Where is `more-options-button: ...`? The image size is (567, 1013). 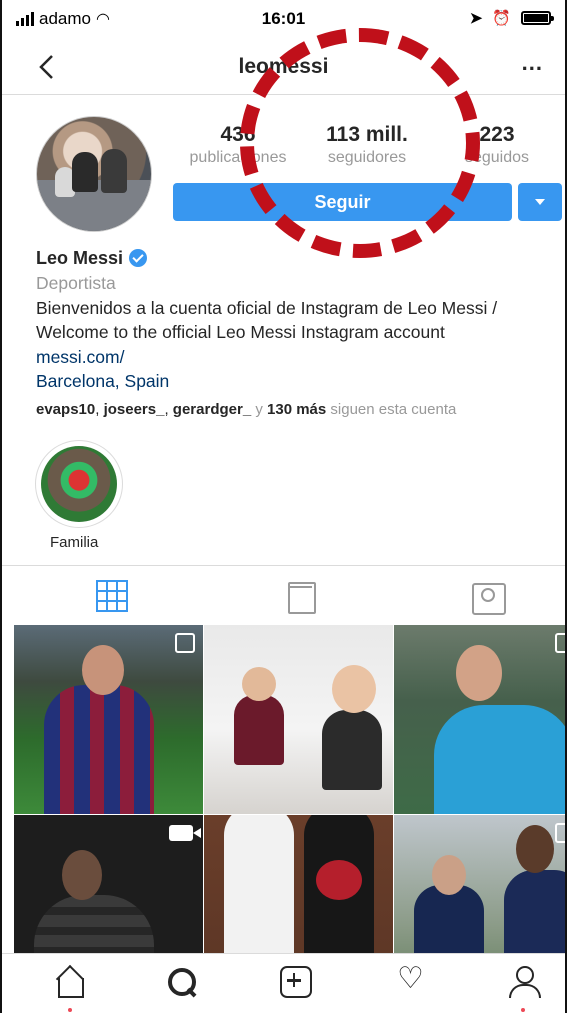
more-options-button: ... is located at coordinates (532, 63).